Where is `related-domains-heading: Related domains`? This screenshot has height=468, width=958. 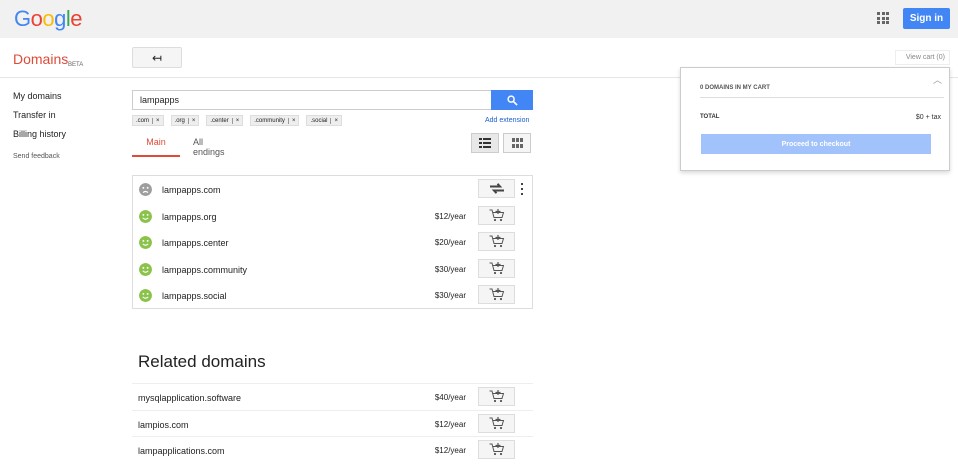 related-domains-heading: Related domains is located at coordinates (202, 361).